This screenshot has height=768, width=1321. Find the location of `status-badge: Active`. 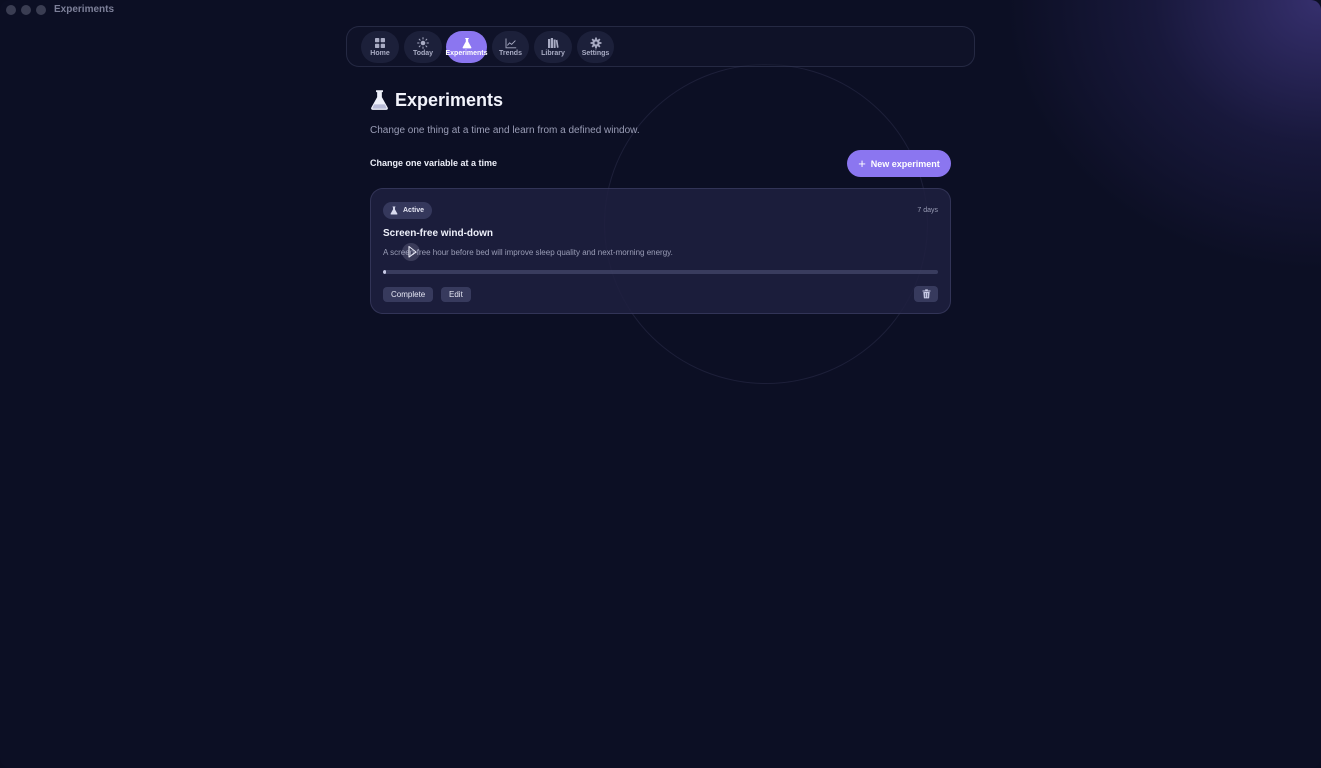

status-badge: Active is located at coordinates (408, 210).